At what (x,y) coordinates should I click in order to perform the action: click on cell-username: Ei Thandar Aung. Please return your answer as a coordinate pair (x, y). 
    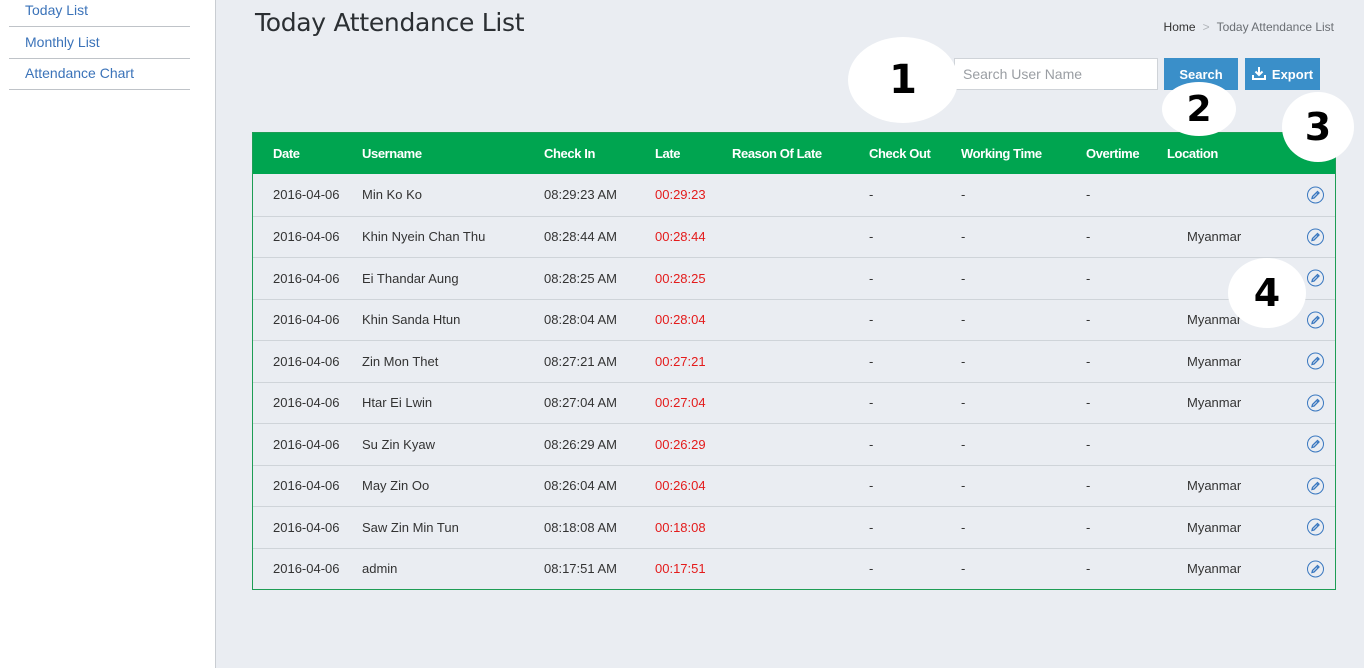
    Looking at the image, I should click on (410, 278).